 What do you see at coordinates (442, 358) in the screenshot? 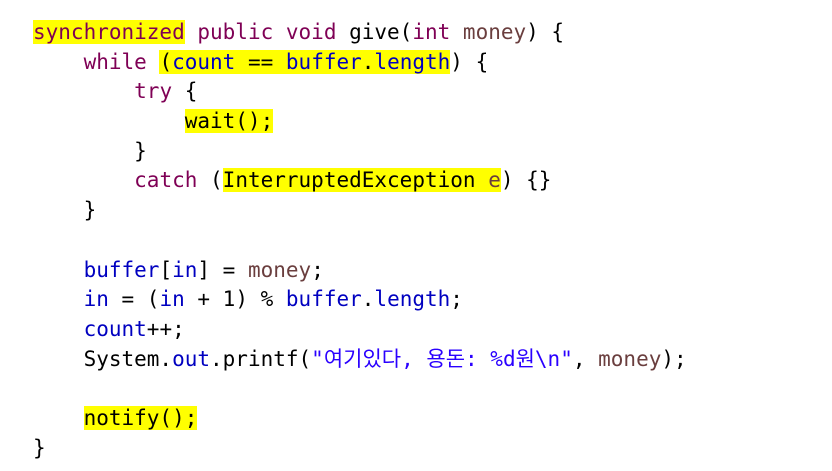
I see `code-token: "여기있다, 용돈: %d원\n"` at bounding box center [442, 358].